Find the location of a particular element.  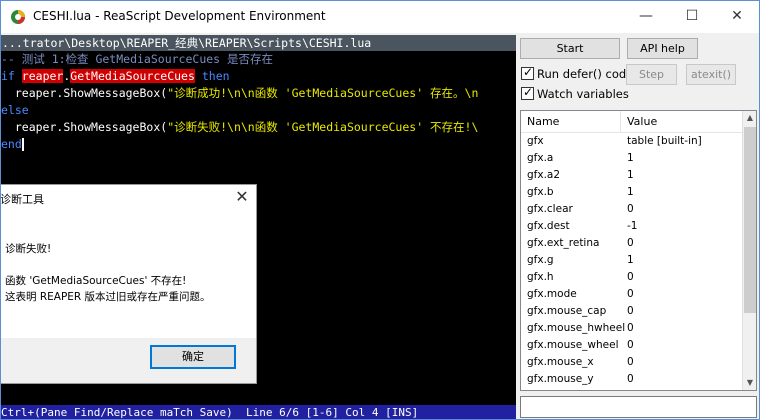

api-help-button: API help is located at coordinates (662, 48).